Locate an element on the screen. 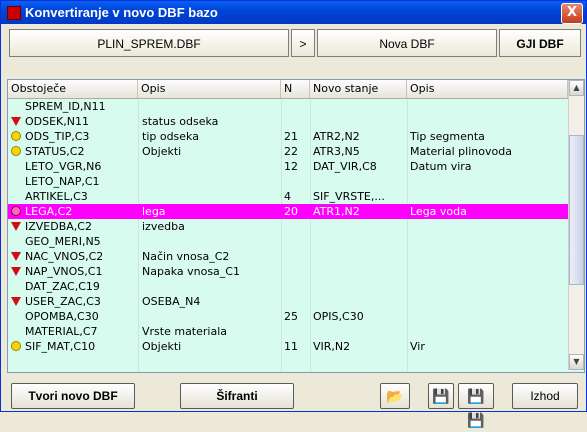 The image size is (587, 432). table-row: LETO_NAP,C1 is located at coordinates (288, 181).